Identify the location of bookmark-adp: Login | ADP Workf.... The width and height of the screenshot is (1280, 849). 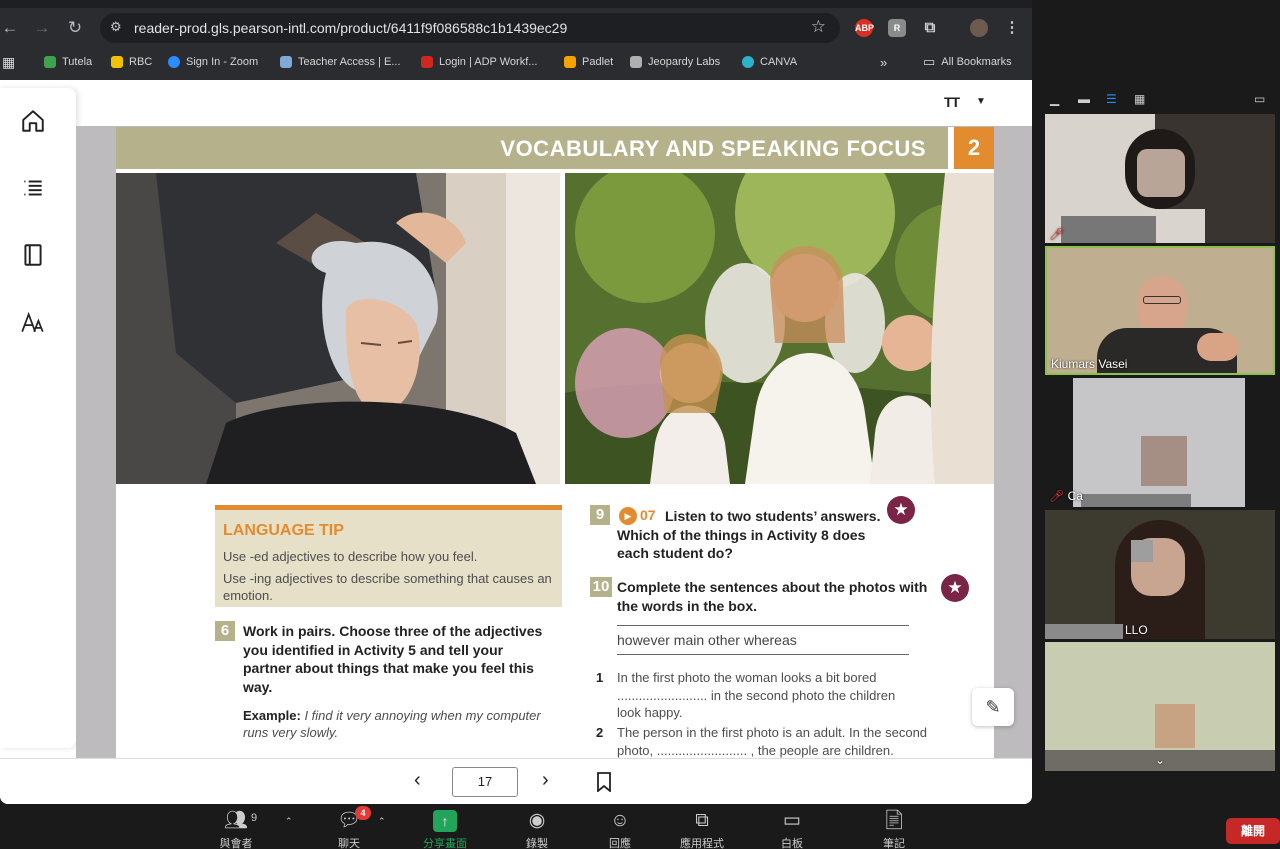
(479, 62).